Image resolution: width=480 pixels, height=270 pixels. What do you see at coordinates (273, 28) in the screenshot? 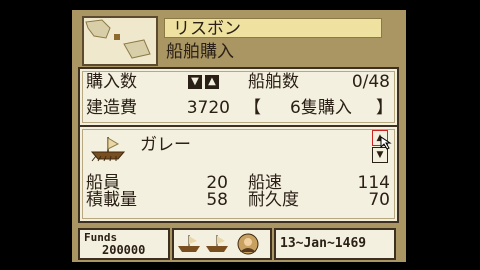
I see `port-name: リスボン` at bounding box center [273, 28].